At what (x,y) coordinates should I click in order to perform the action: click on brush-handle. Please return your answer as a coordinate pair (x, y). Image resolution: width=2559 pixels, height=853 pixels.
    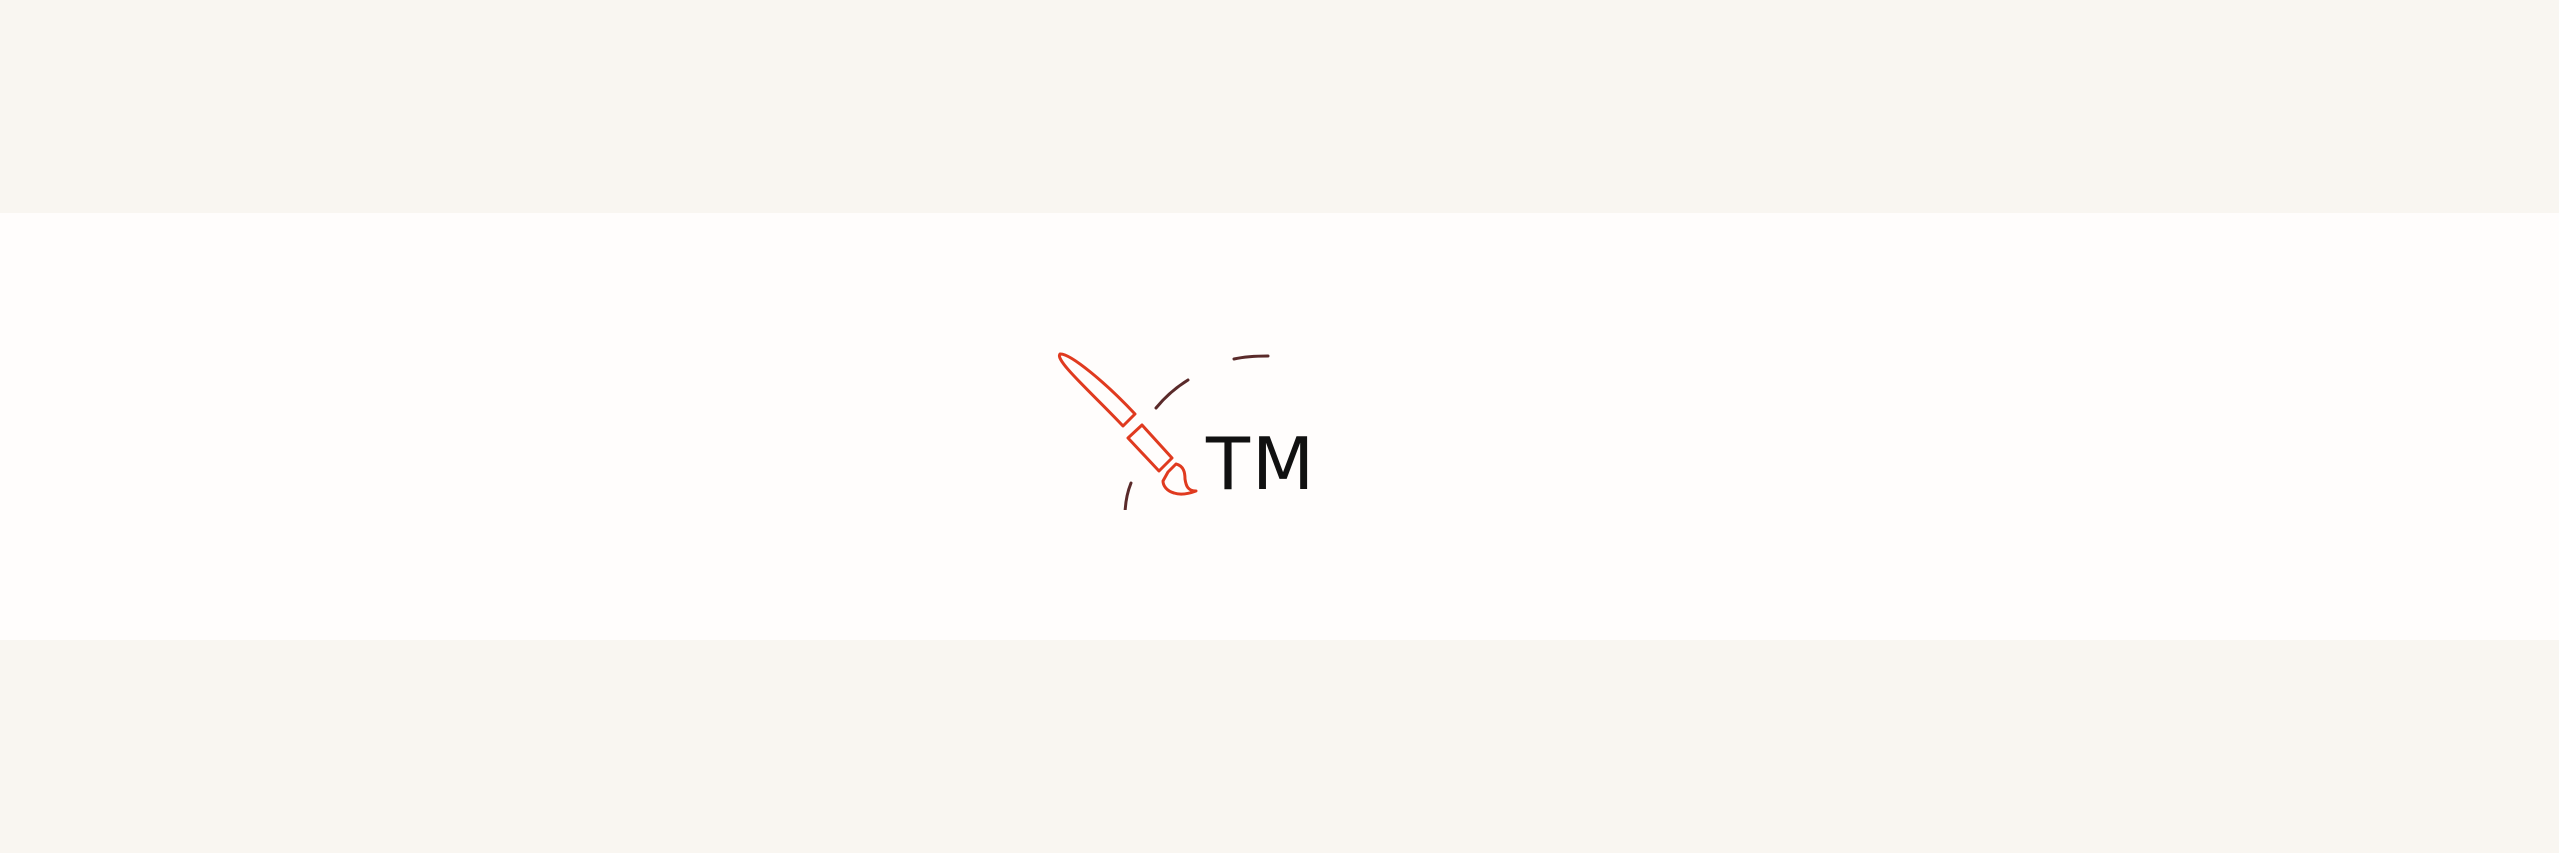
    Looking at the image, I should click on (1097, 390).